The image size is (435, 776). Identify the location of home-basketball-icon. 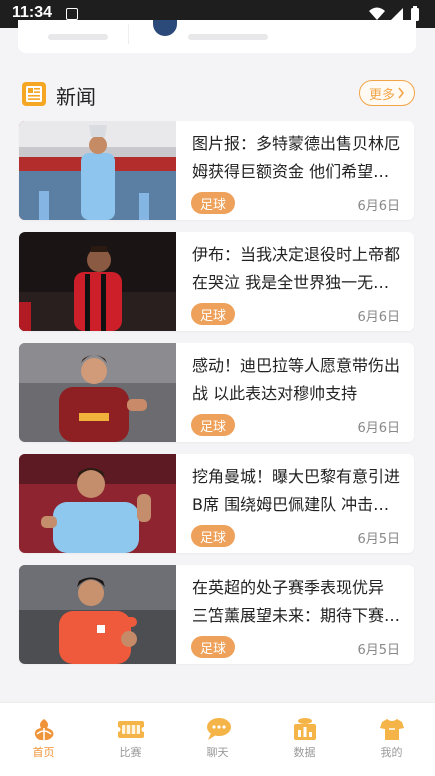
(43, 730).